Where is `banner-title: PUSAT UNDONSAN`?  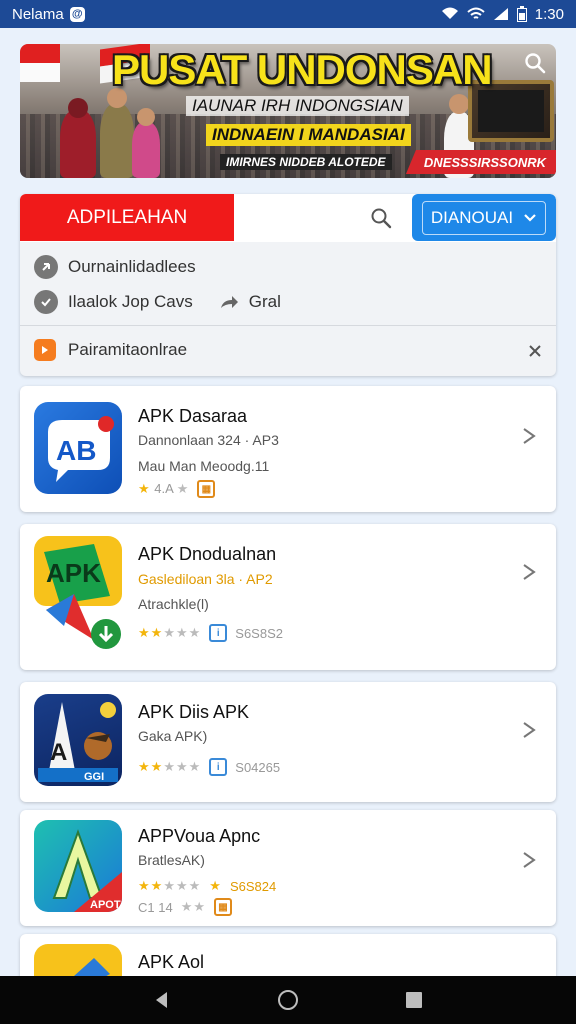 banner-title: PUSAT UNDONSAN is located at coordinates (302, 69).